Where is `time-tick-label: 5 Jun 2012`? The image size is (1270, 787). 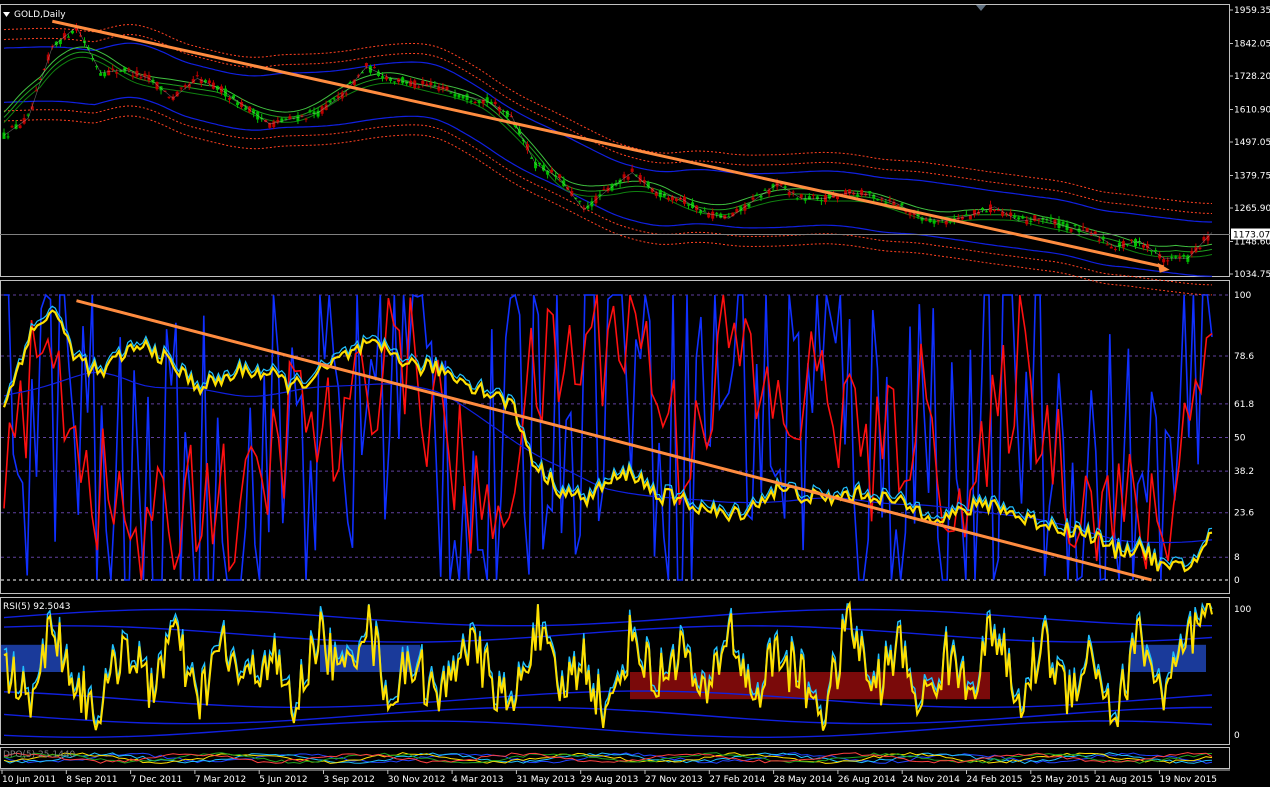 time-tick-label: 5 Jun 2012 is located at coordinates (283, 780).